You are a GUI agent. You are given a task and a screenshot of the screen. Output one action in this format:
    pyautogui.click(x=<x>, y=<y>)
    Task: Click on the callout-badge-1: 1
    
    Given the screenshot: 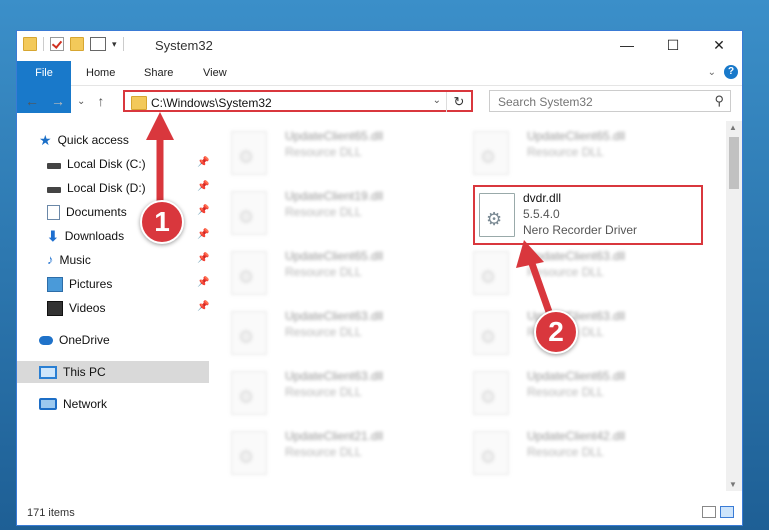 What is the action you would take?
    pyautogui.click(x=162, y=222)
    